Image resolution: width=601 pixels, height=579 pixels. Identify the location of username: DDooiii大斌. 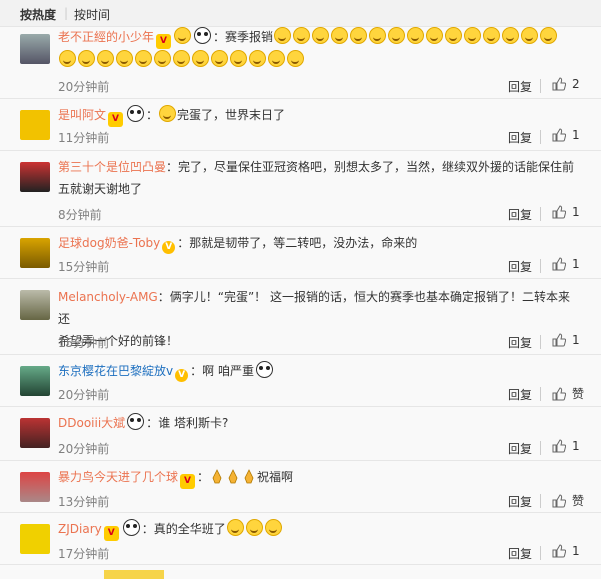
(91, 423).